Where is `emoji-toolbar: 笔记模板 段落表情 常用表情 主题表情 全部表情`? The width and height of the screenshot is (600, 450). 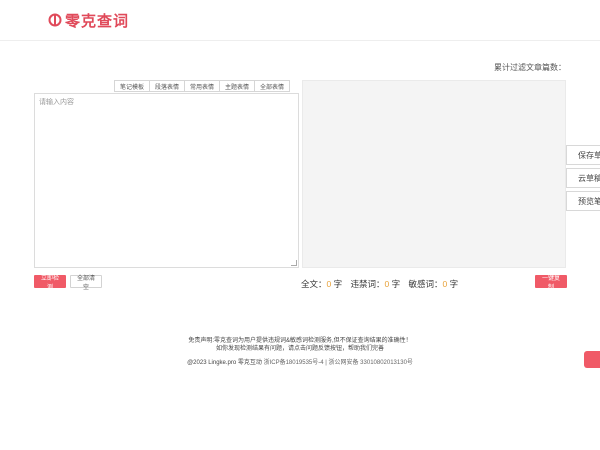
emoji-toolbar: 笔记模板 段落表情 常用表情 主题表情 全部表情 is located at coordinates (202, 86).